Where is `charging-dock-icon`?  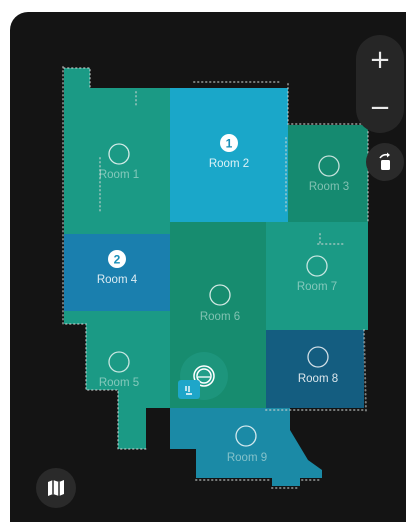 charging-dock-icon is located at coordinates (189, 389).